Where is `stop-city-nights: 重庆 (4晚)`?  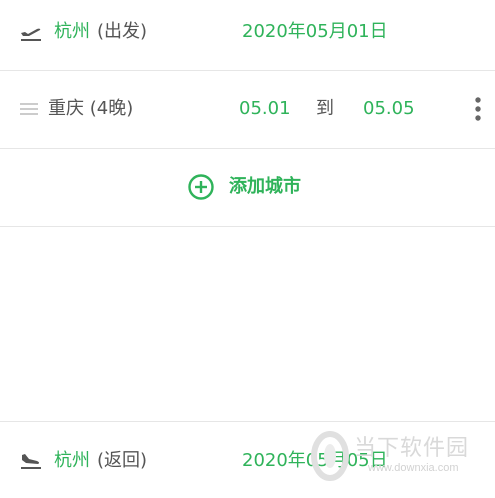
stop-city-nights: 重庆 (4晚) is located at coordinates (91, 108).